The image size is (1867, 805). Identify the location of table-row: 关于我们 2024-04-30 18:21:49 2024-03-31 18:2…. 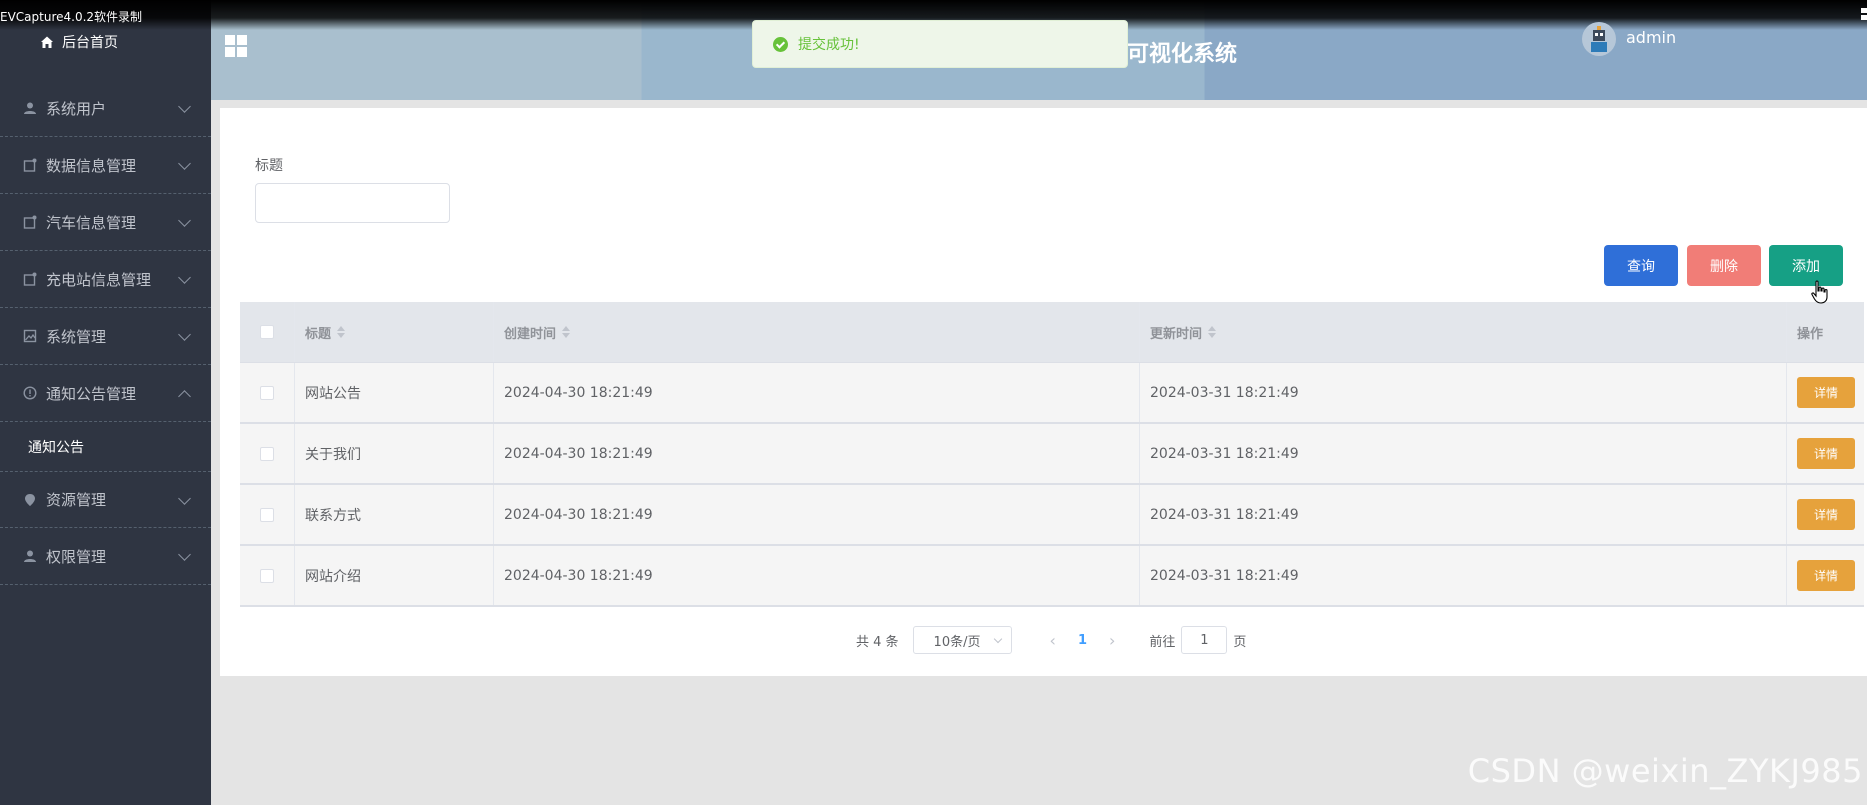
(1052, 454).